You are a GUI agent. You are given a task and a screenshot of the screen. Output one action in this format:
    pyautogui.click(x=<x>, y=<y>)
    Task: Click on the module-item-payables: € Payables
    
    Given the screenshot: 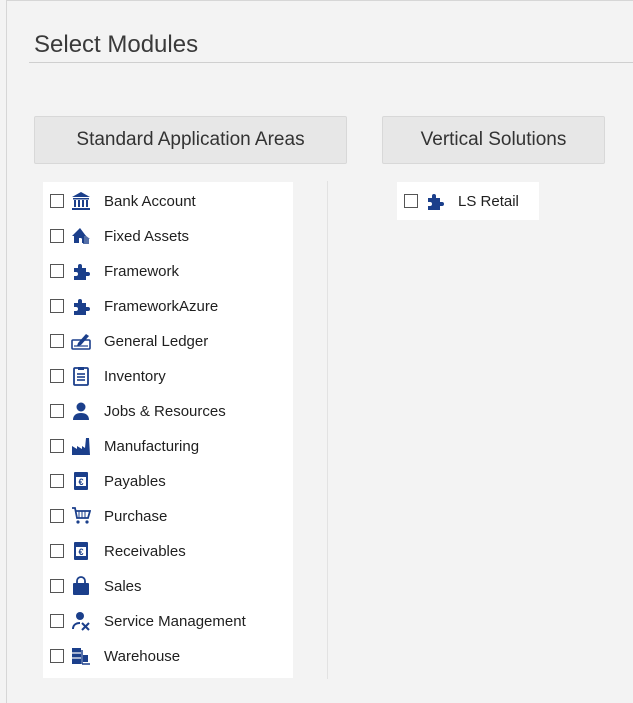 What is the action you would take?
    pyautogui.click(x=108, y=481)
    